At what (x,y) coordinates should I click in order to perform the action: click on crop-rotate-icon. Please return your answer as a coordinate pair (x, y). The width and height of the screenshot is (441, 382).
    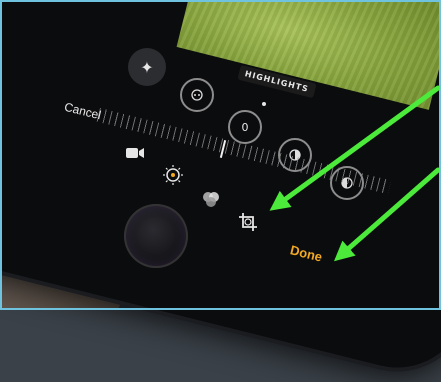
    Looking at the image, I should click on (248, 222).